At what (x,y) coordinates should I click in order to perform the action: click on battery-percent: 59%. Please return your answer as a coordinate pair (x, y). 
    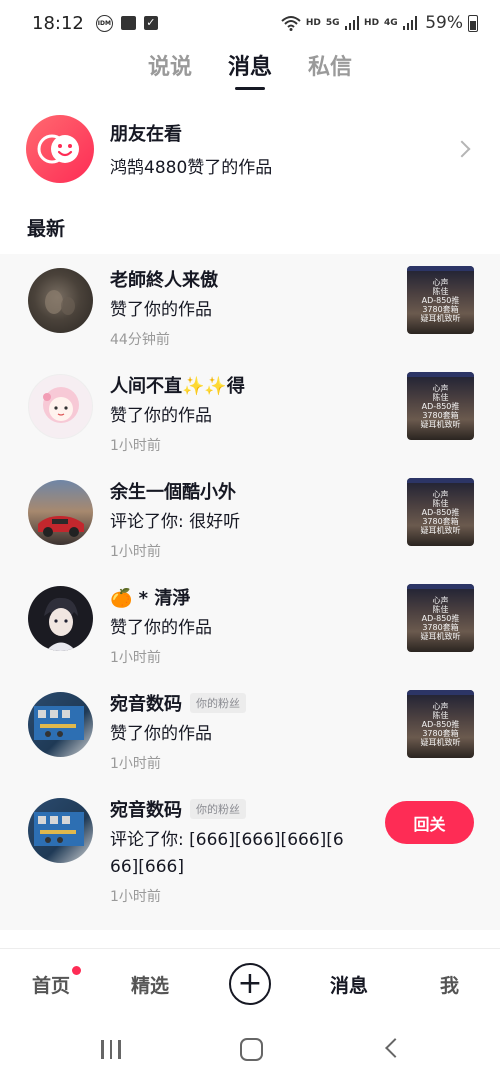
    Looking at the image, I should click on (444, 23).